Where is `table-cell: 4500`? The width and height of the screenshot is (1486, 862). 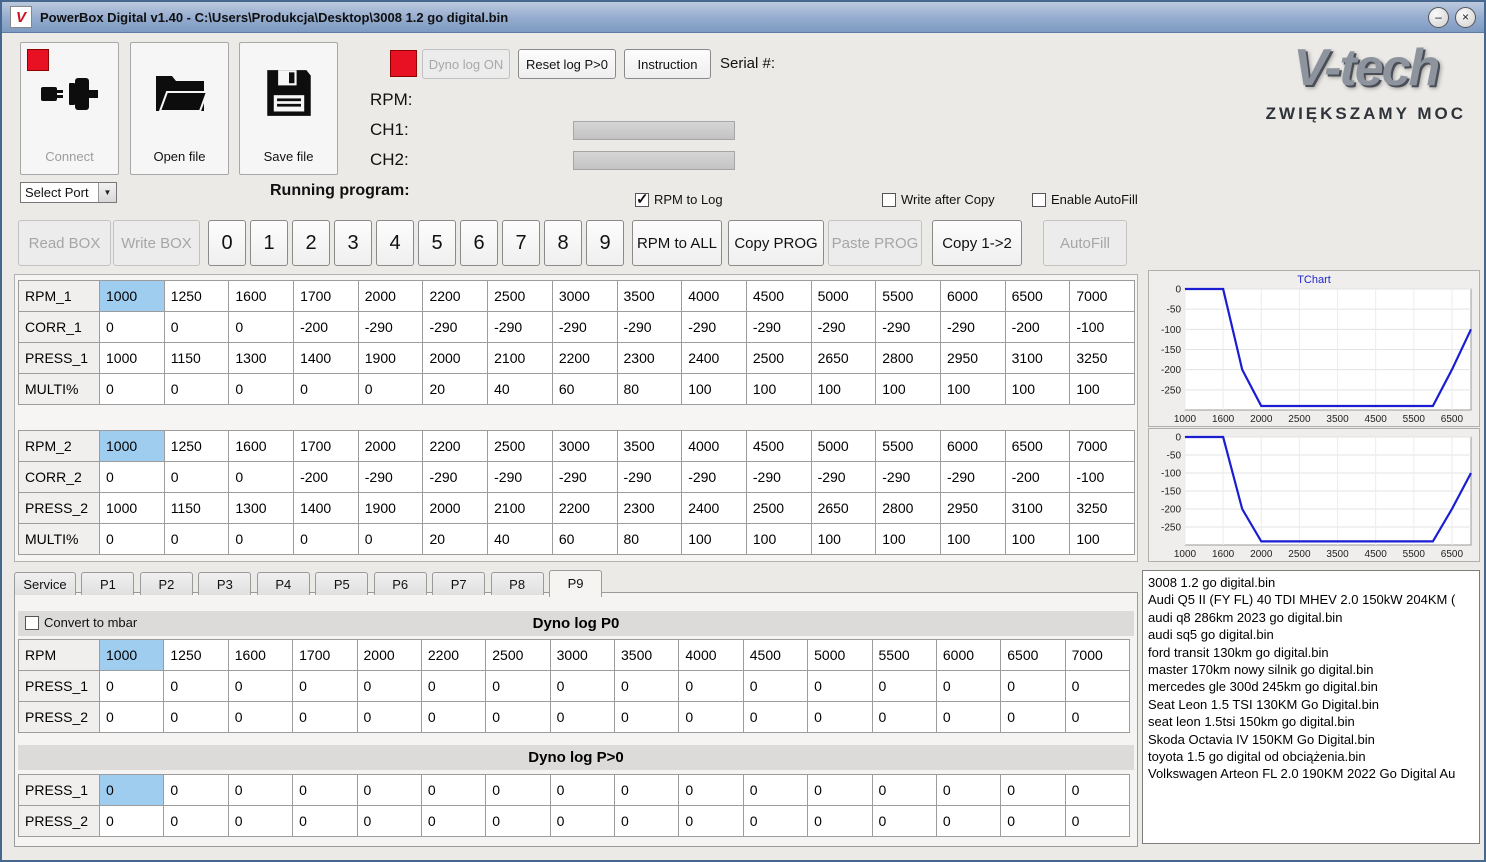
table-cell: 4500 is located at coordinates (778, 296).